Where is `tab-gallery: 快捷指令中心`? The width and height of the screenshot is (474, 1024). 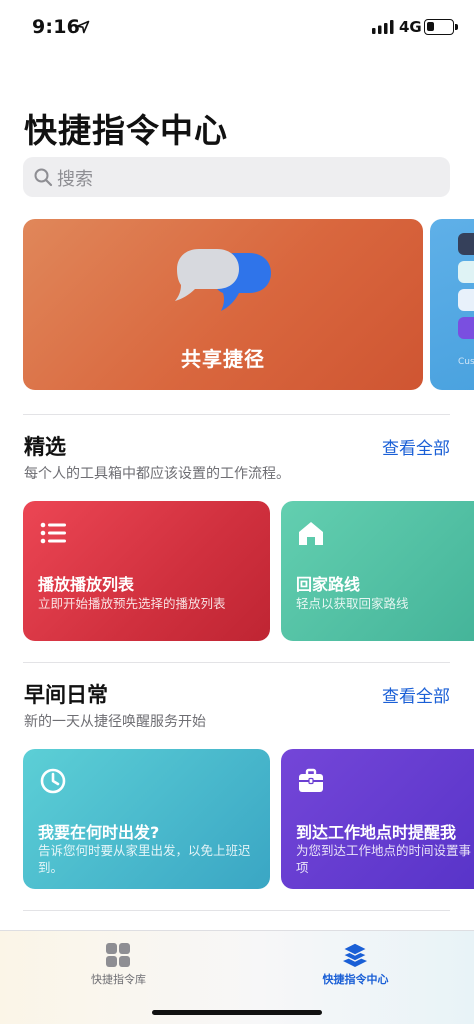 tab-gallery: 快捷指令中心 is located at coordinates (355, 963).